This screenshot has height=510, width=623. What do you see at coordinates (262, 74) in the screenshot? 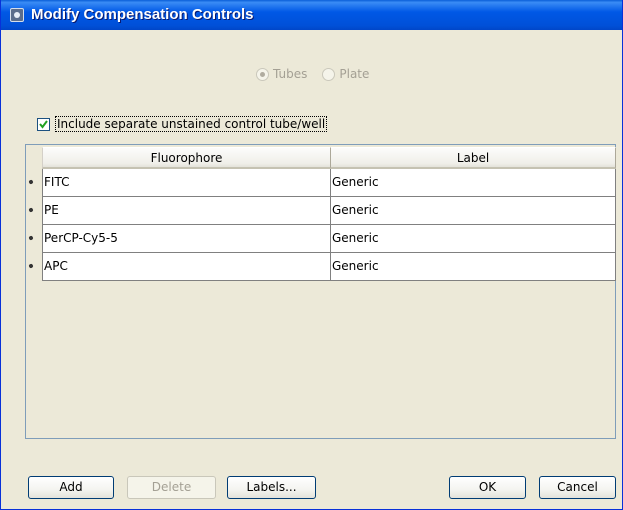
I see `tubes-radio` at bounding box center [262, 74].